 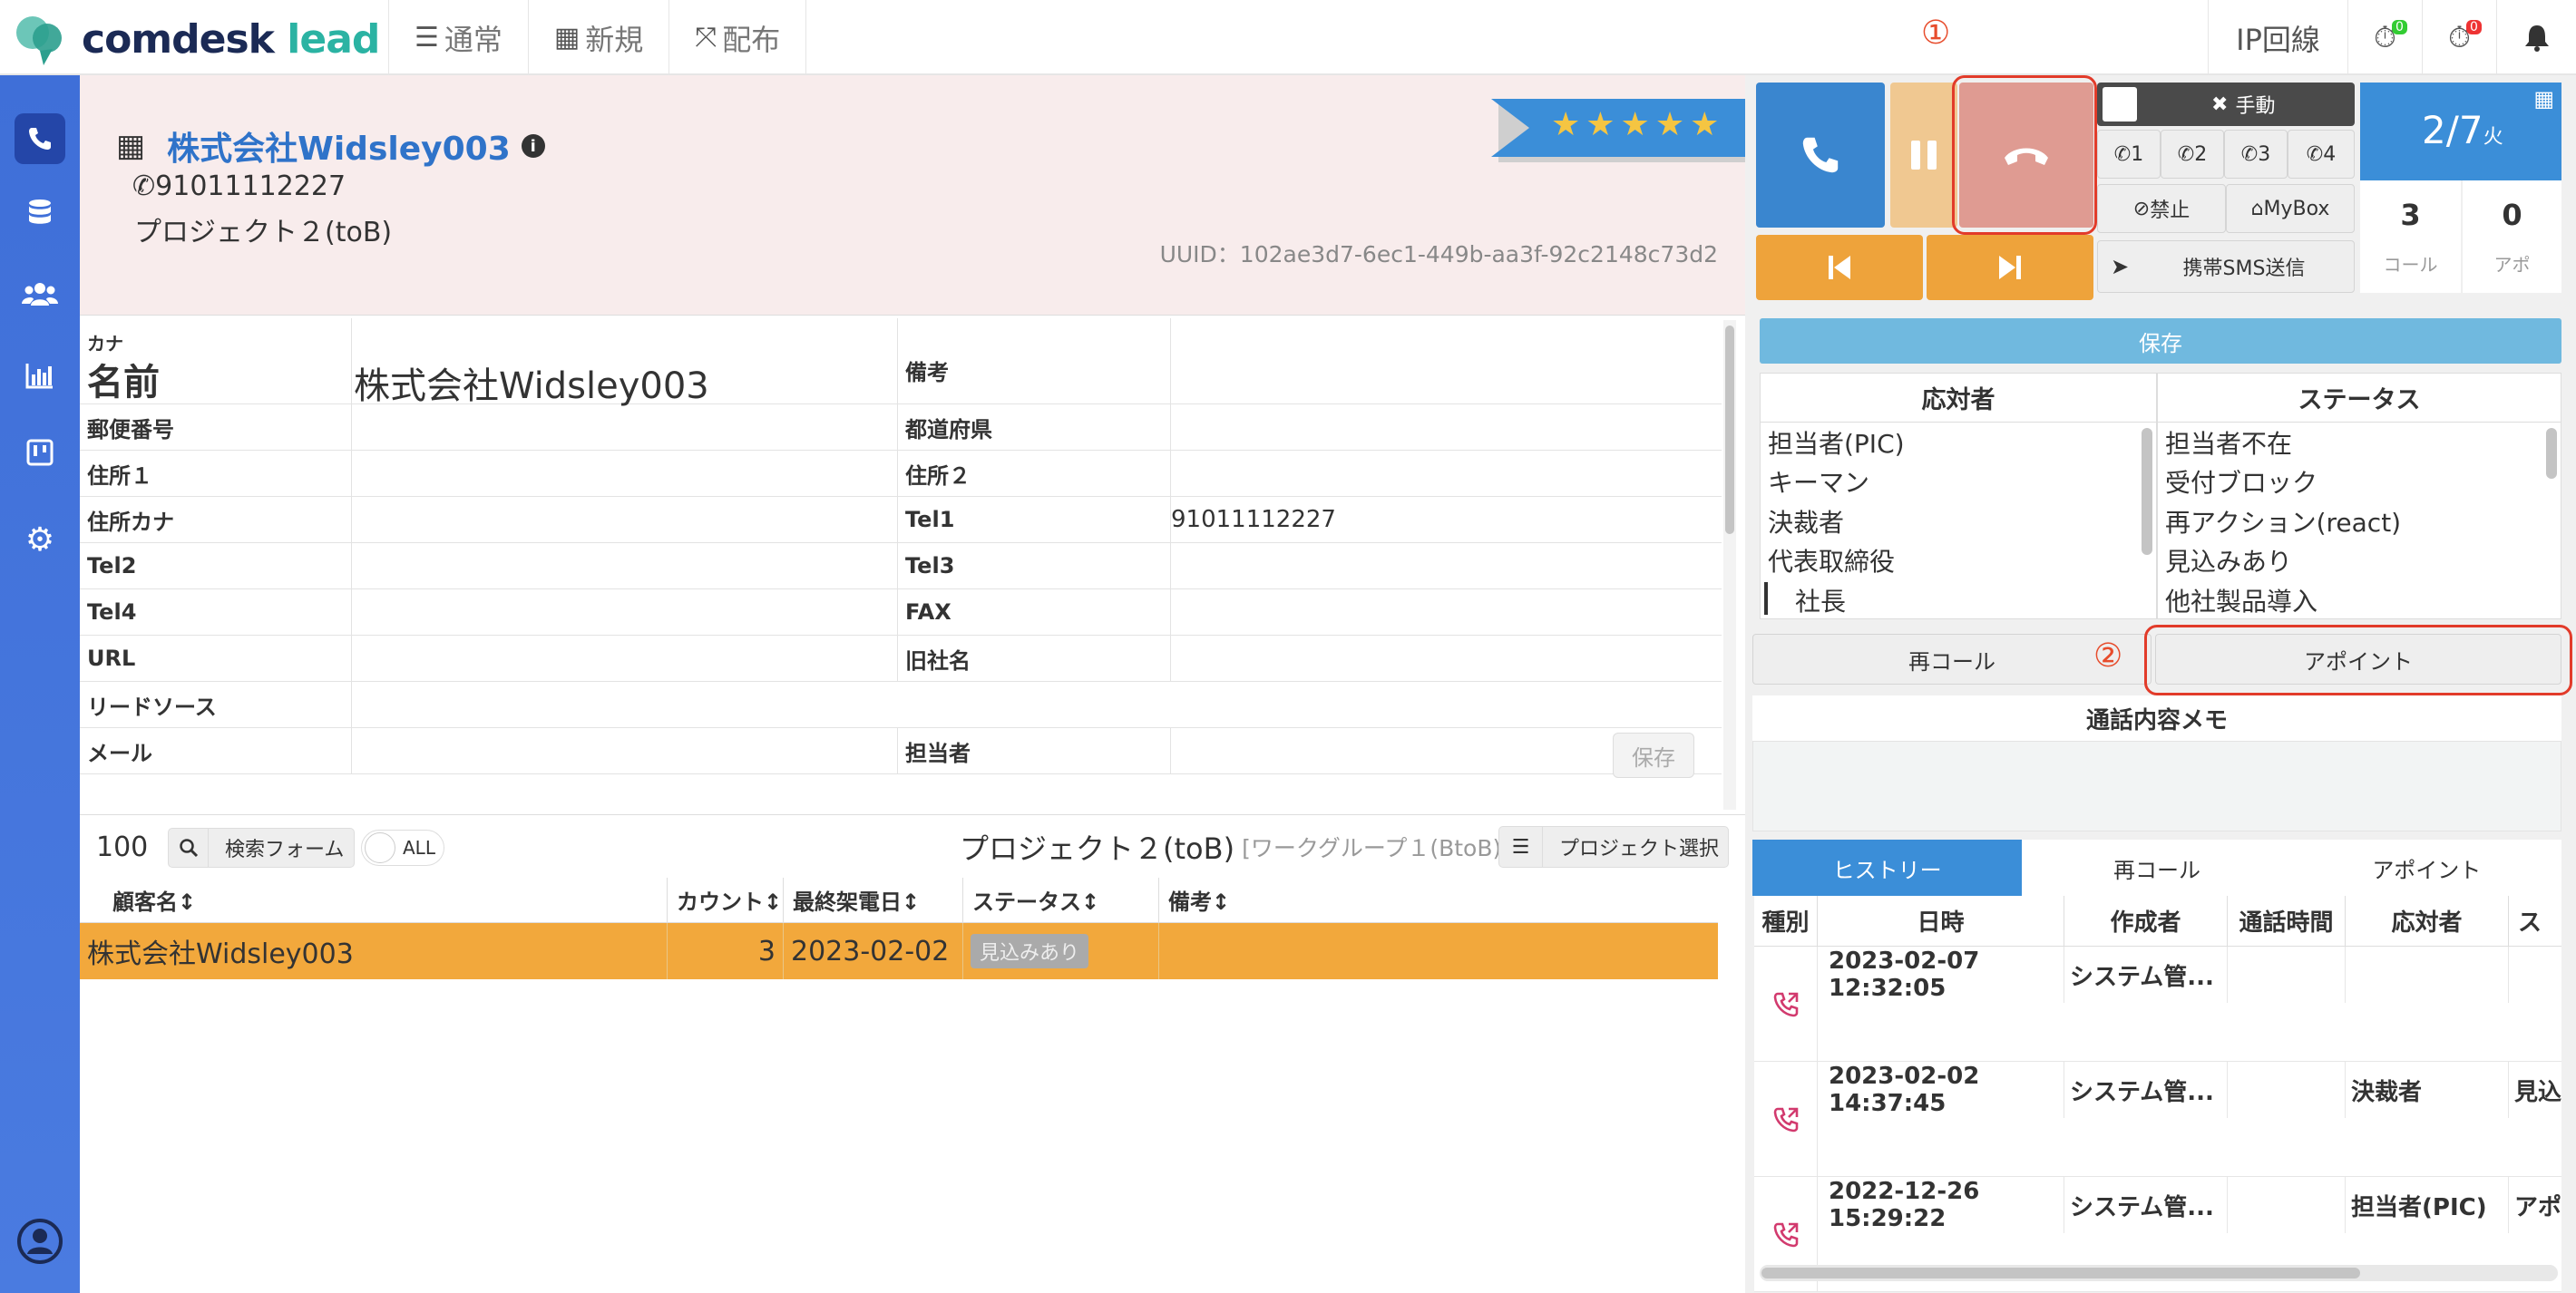 I want to click on manual-toggle: ✖ 手動, so click(x=2226, y=104).